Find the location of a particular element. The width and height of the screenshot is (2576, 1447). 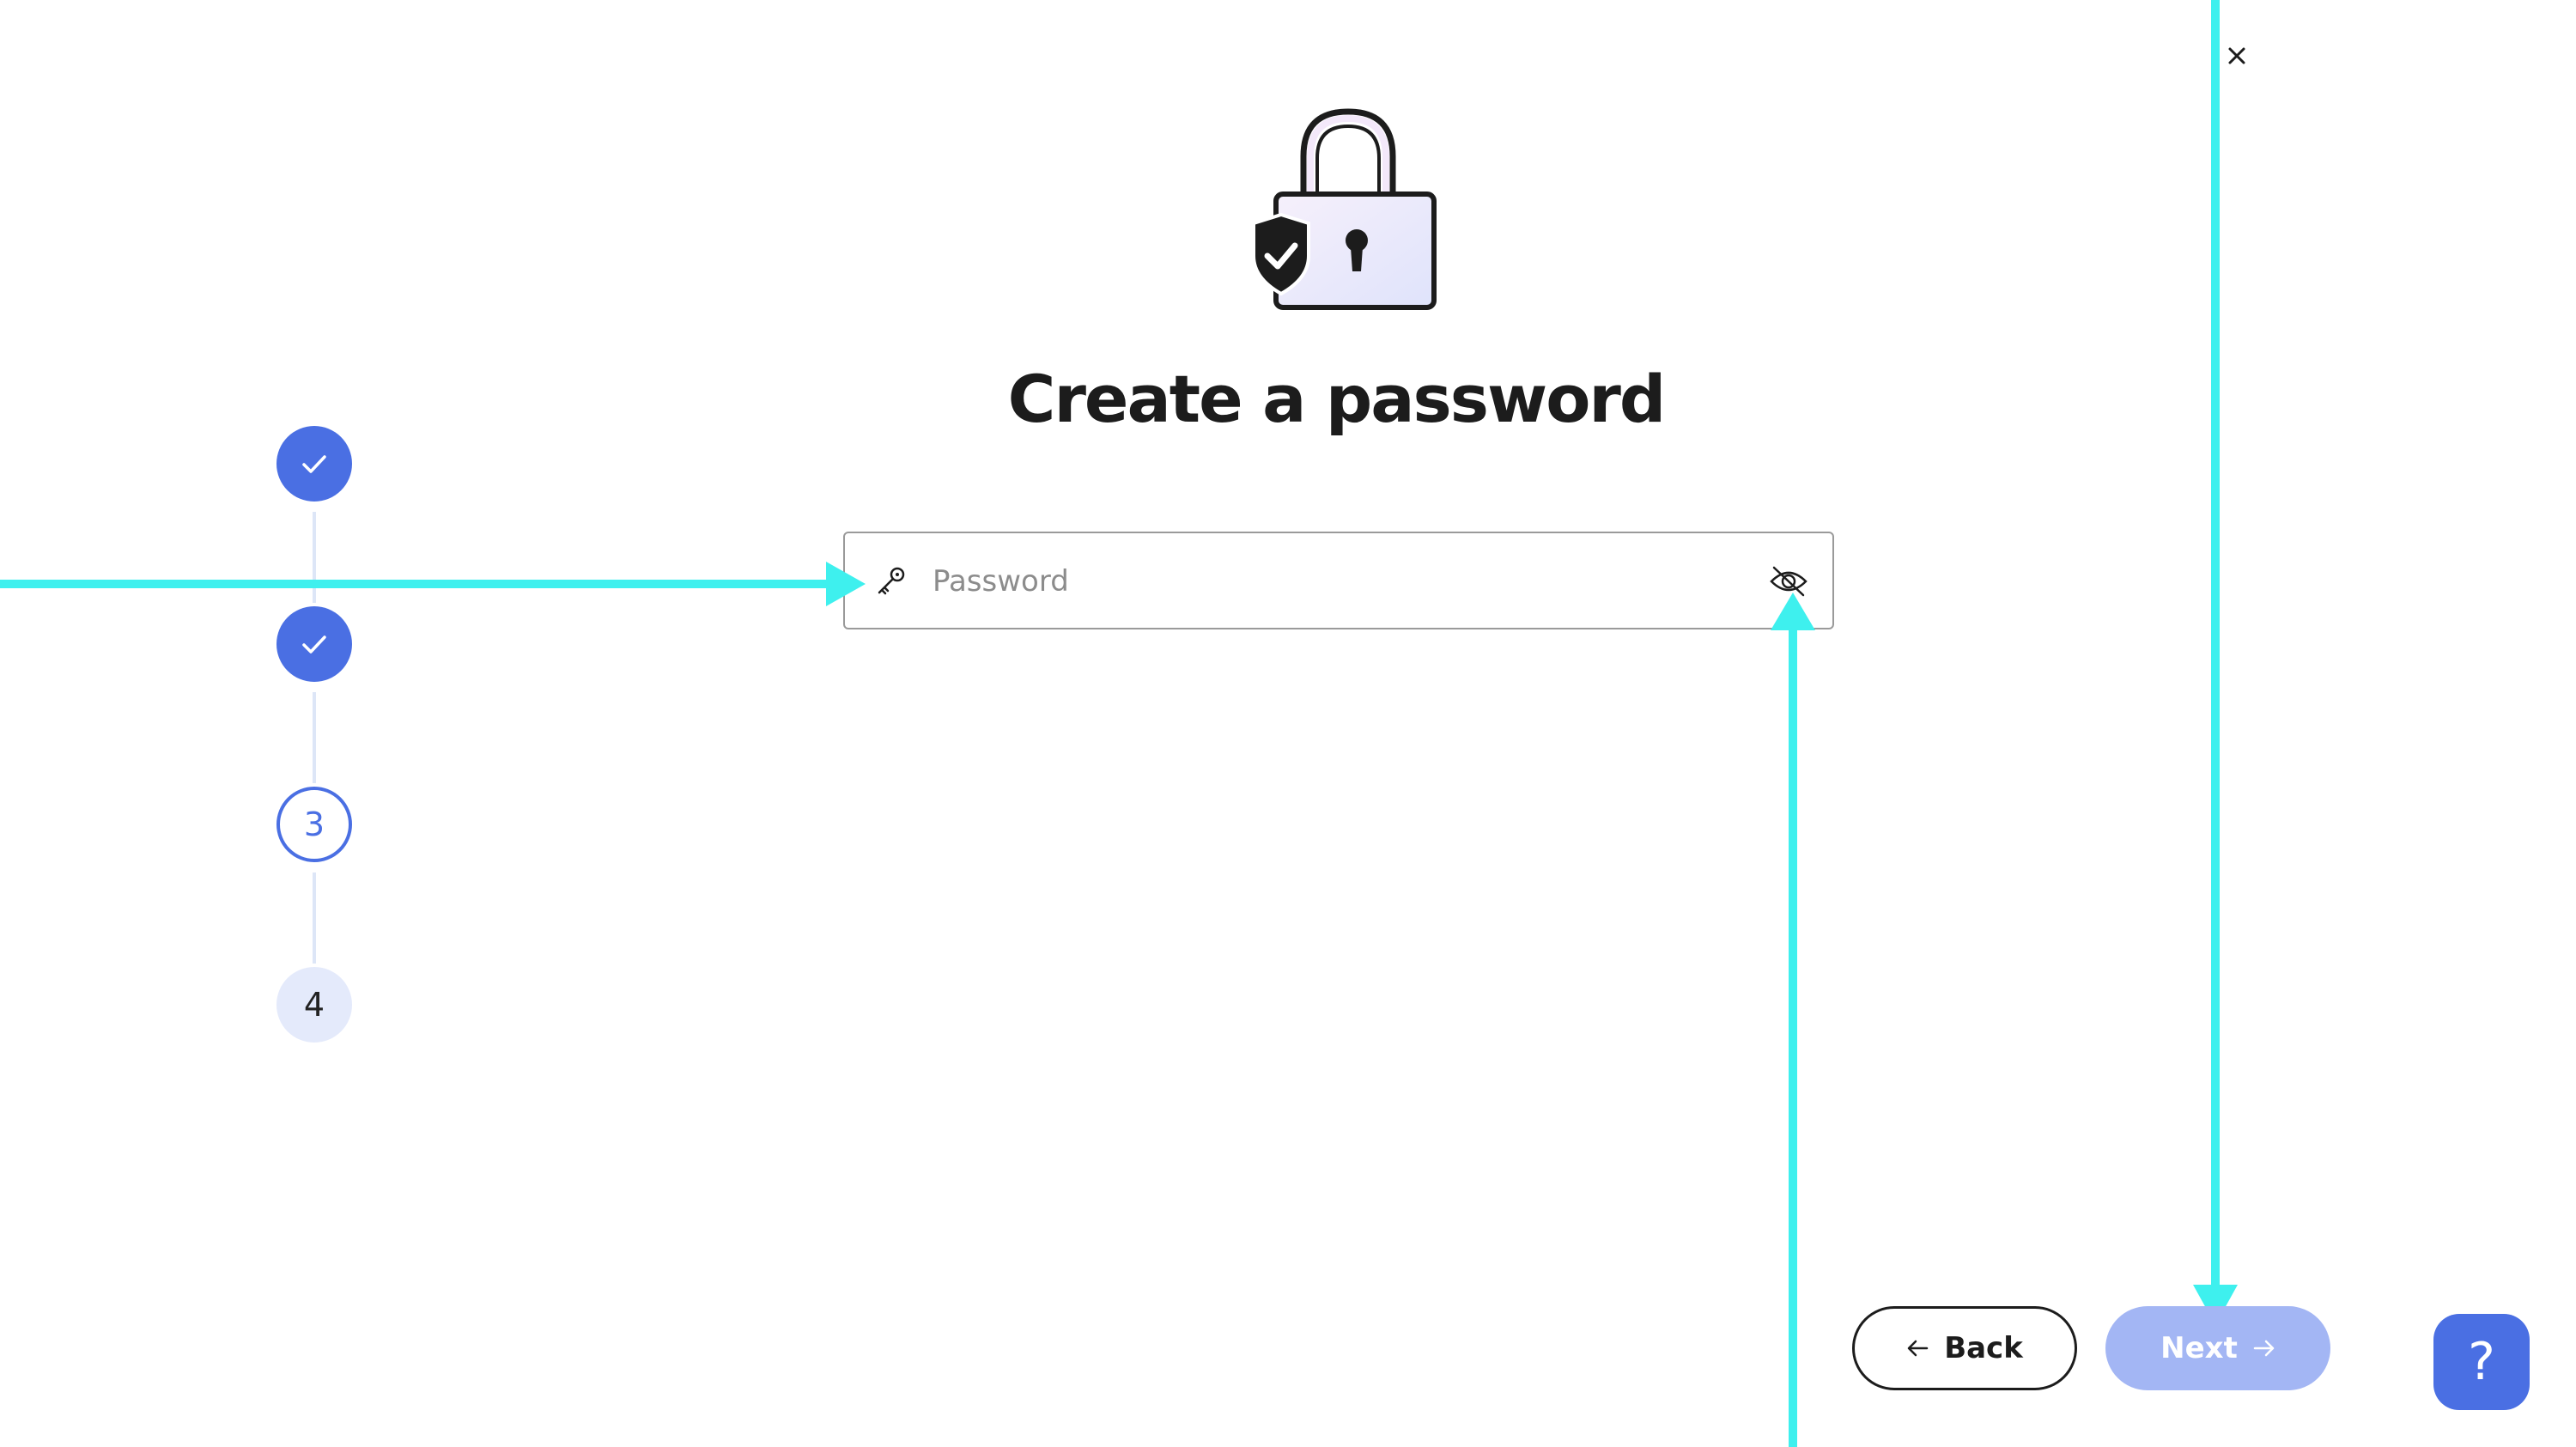

password-field is located at coordinates (1338, 580).